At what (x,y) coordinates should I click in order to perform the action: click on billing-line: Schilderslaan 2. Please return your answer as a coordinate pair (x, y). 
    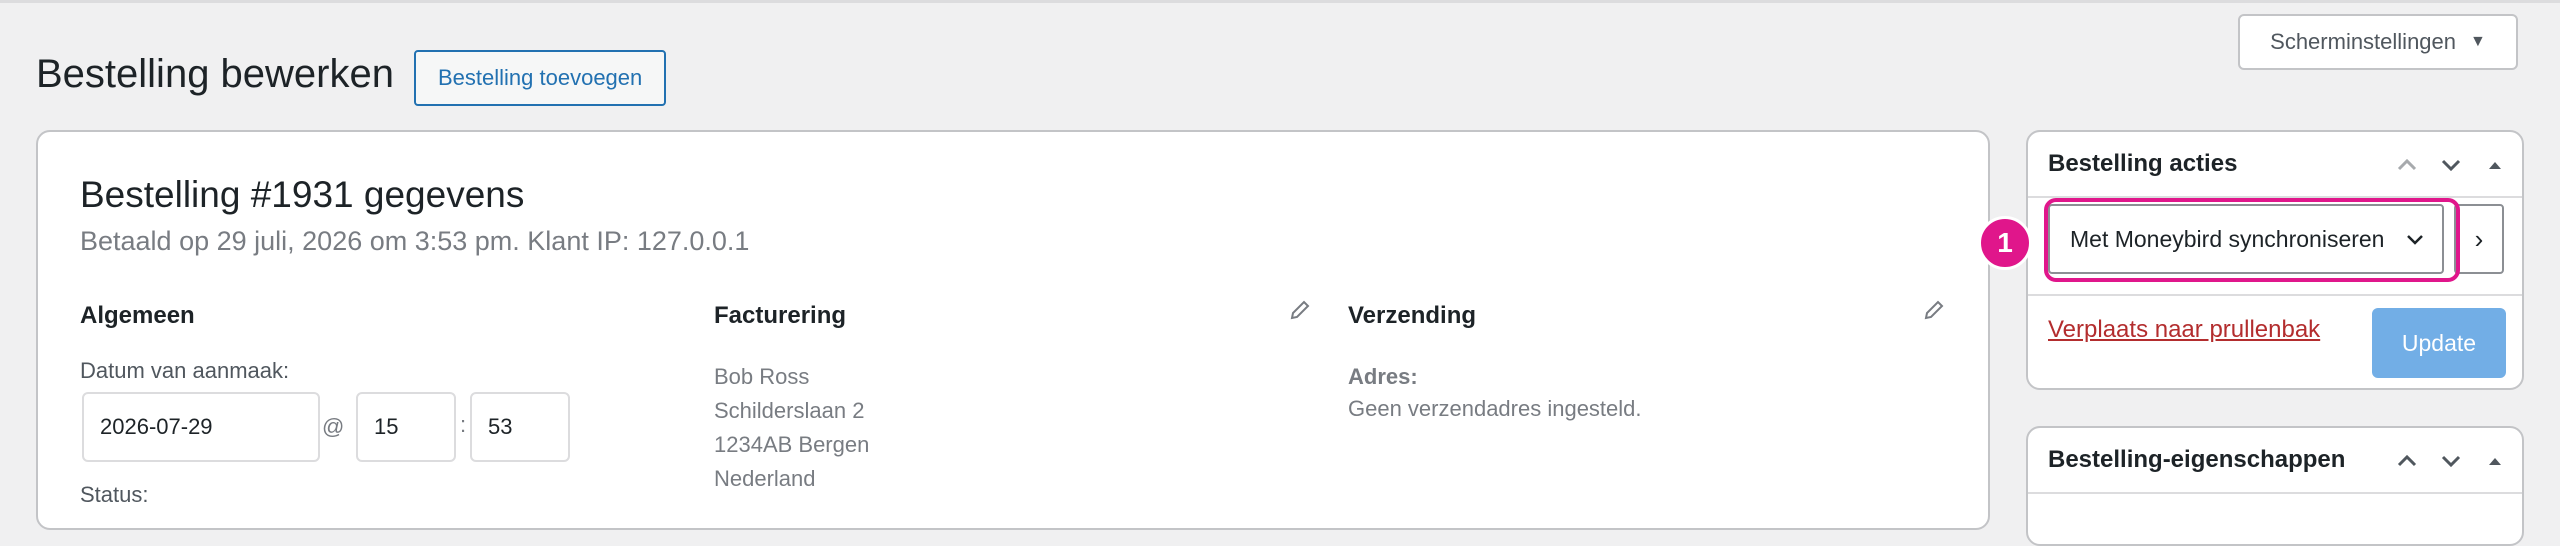
    Looking at the image, I should click on (789, 410).